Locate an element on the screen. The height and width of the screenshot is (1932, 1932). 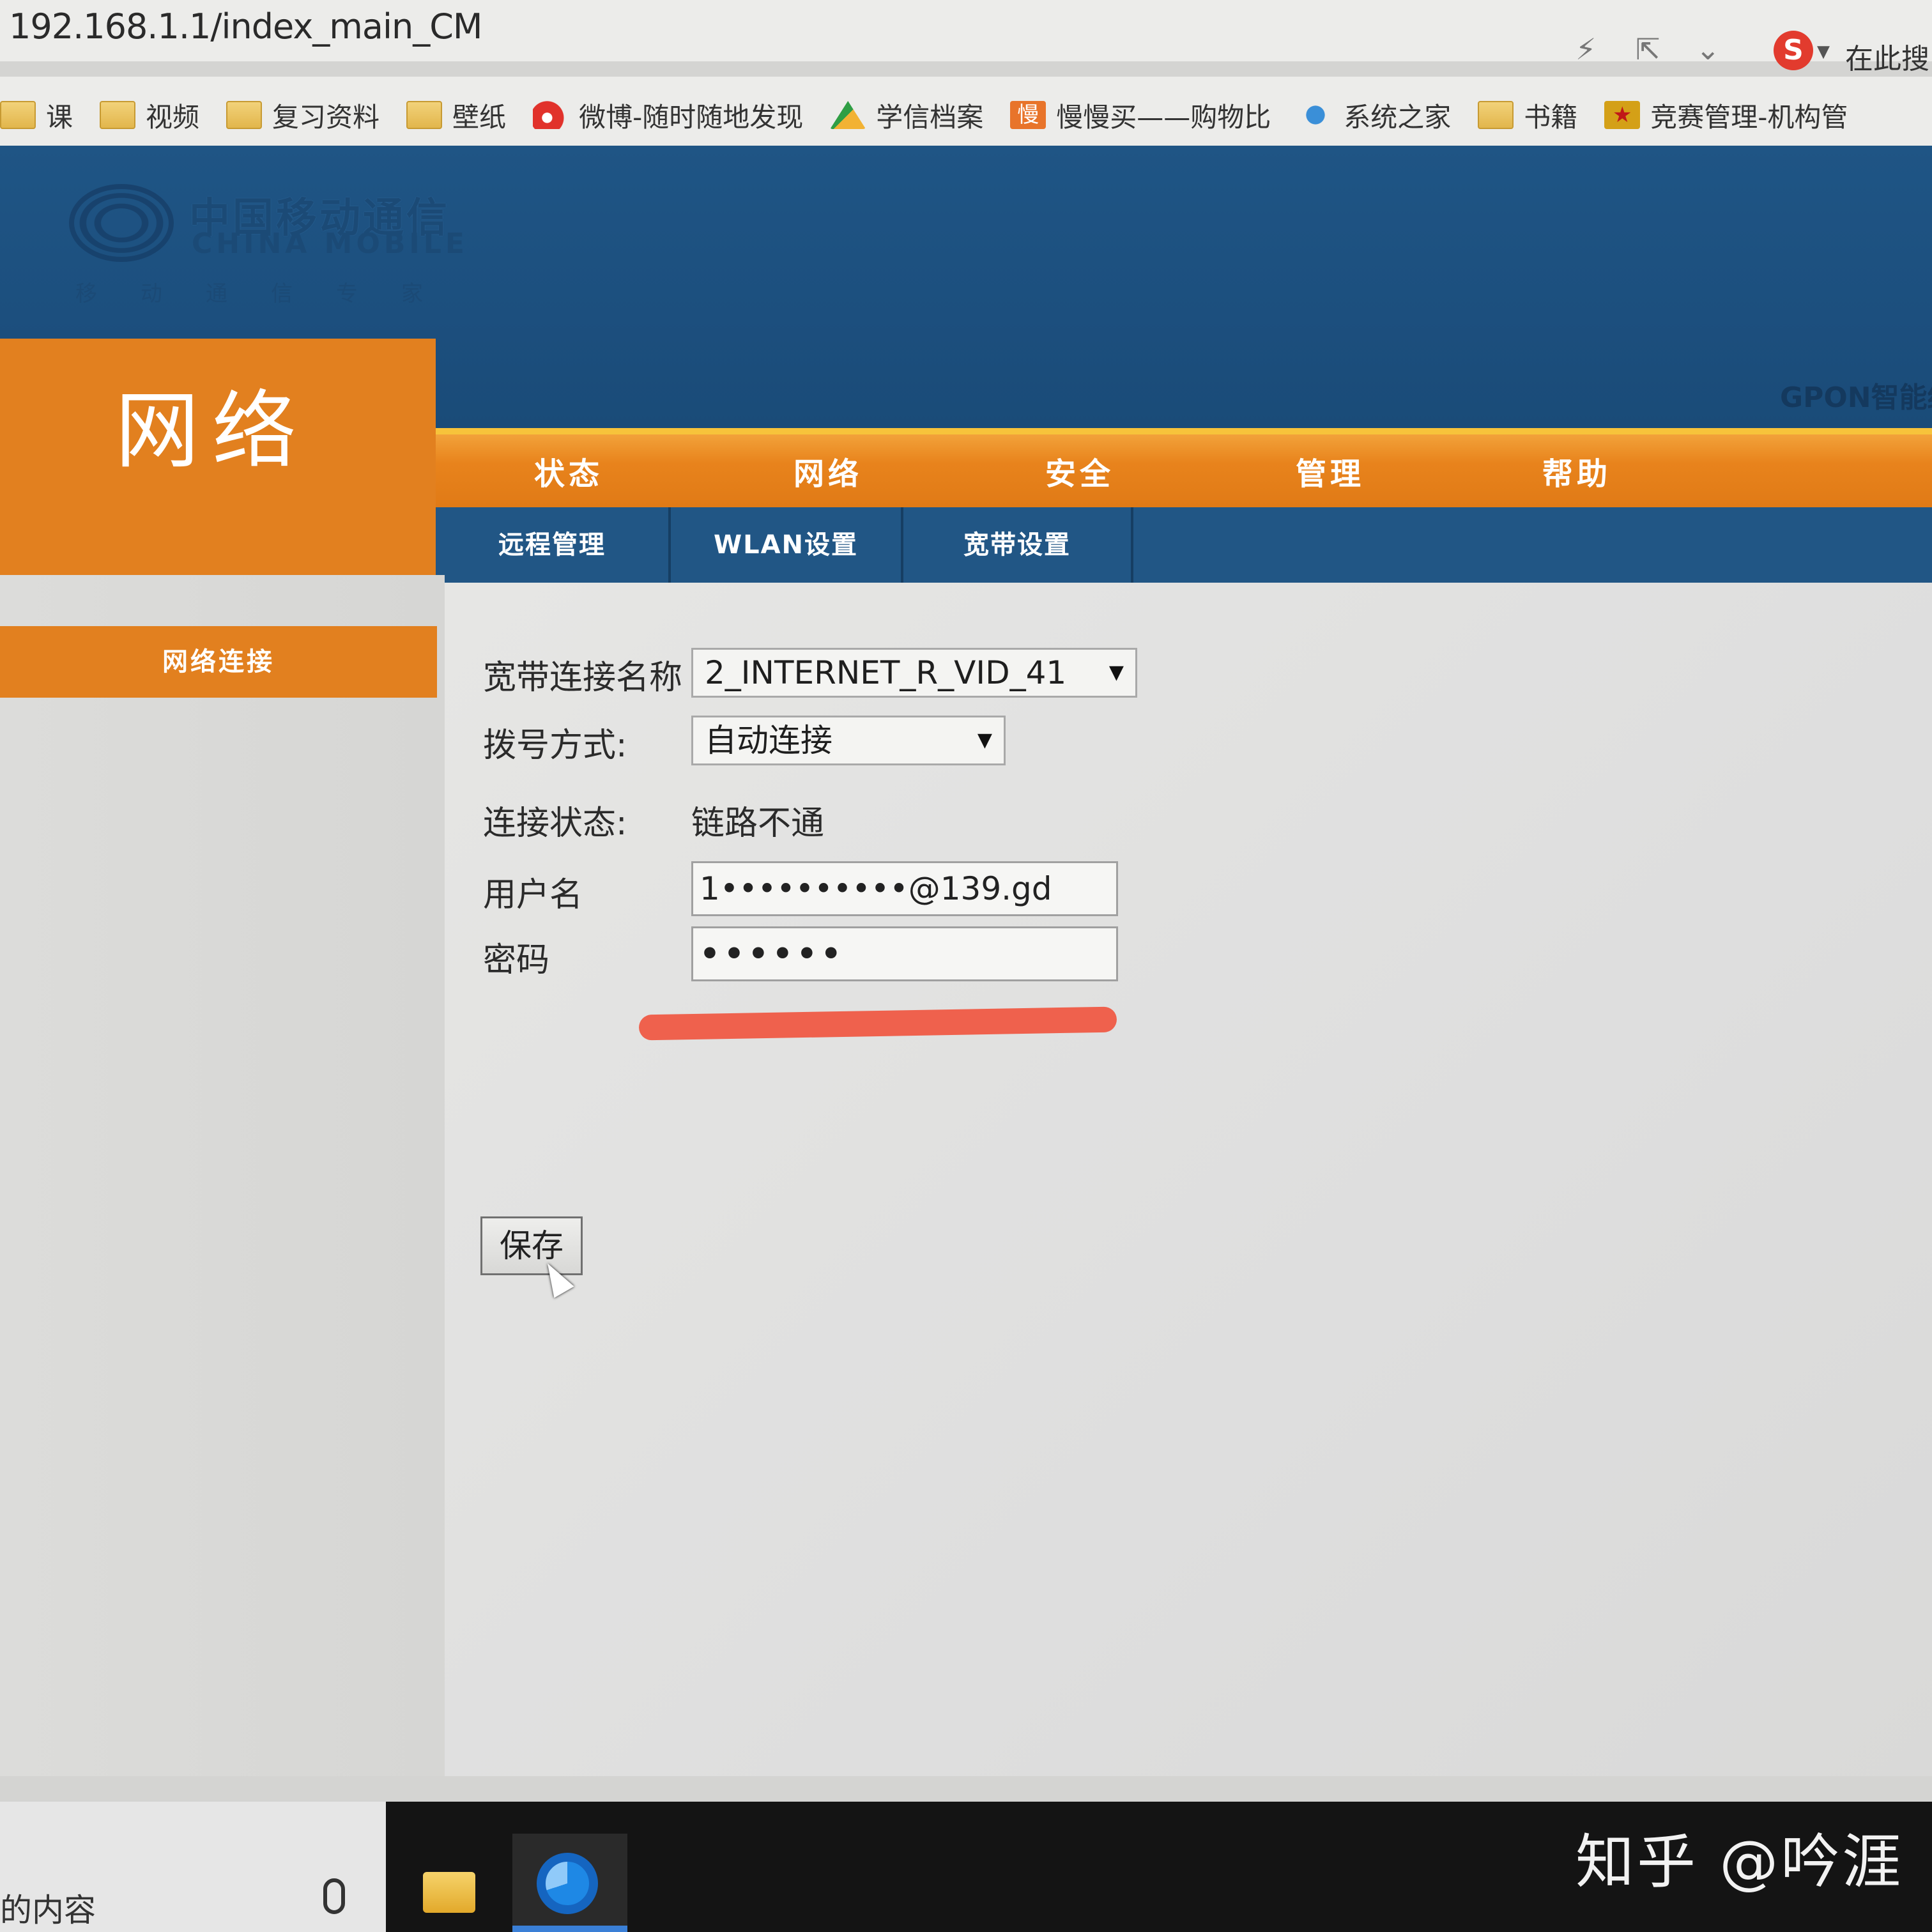
bookmark-item: 课 is located at coordinates (36, 115).